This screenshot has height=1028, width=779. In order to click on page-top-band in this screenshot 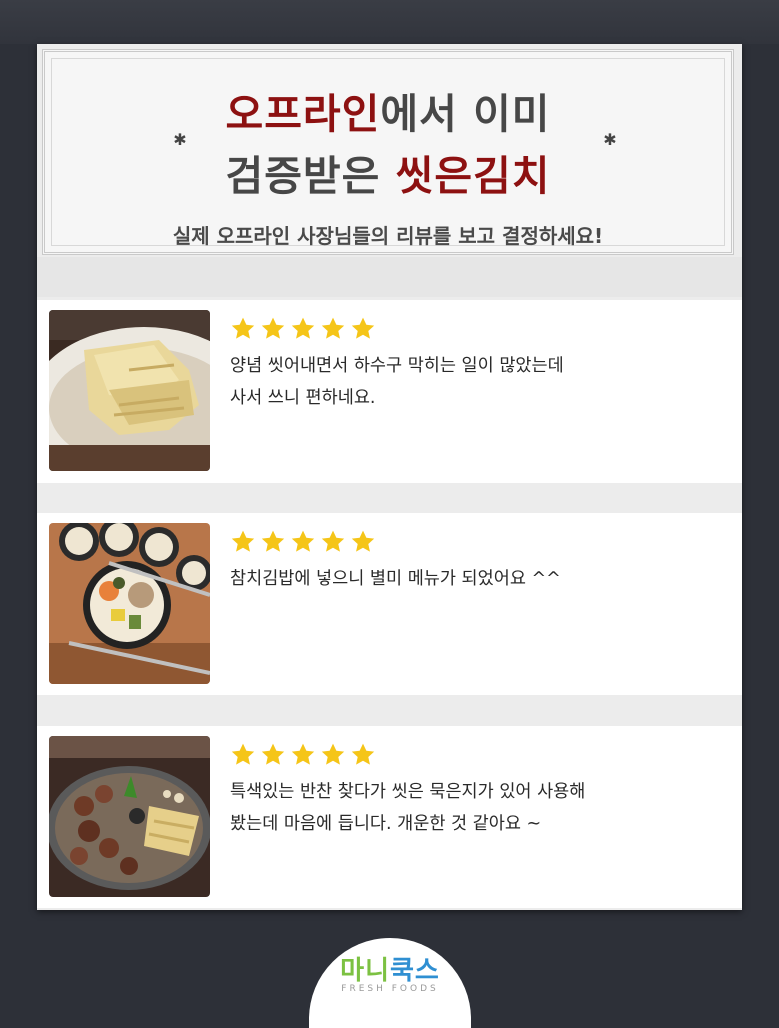, I will do `click(389, 22)`.